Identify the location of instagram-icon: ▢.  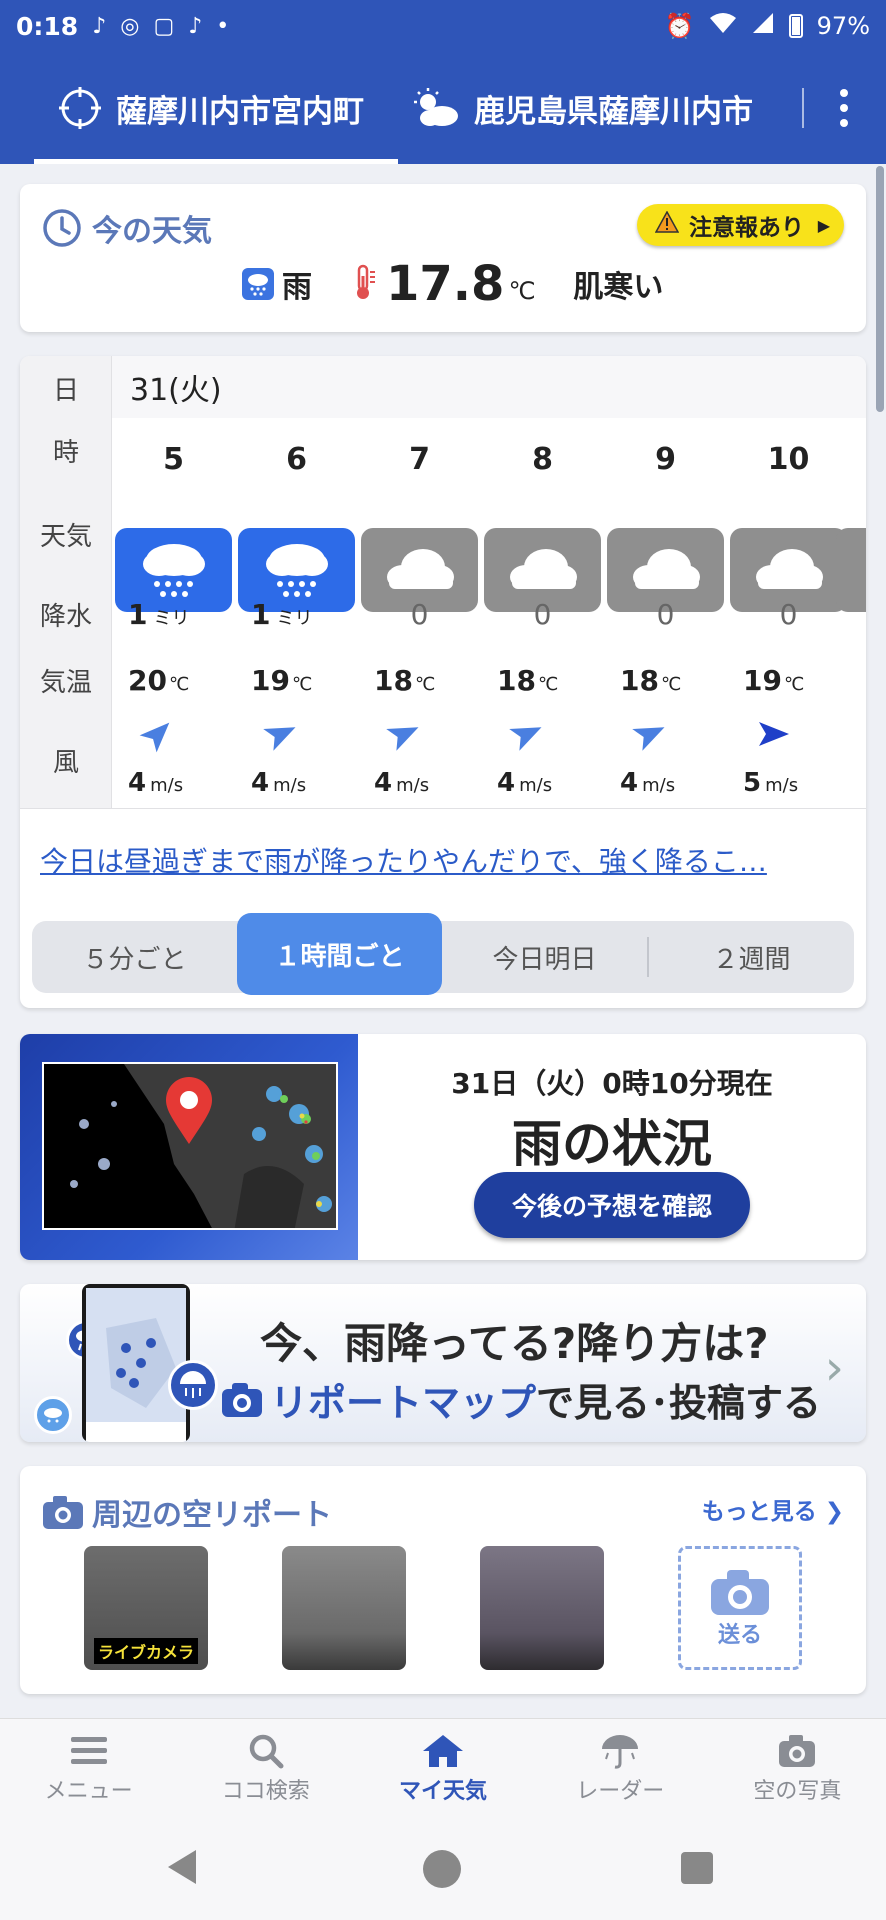
(164, 26).